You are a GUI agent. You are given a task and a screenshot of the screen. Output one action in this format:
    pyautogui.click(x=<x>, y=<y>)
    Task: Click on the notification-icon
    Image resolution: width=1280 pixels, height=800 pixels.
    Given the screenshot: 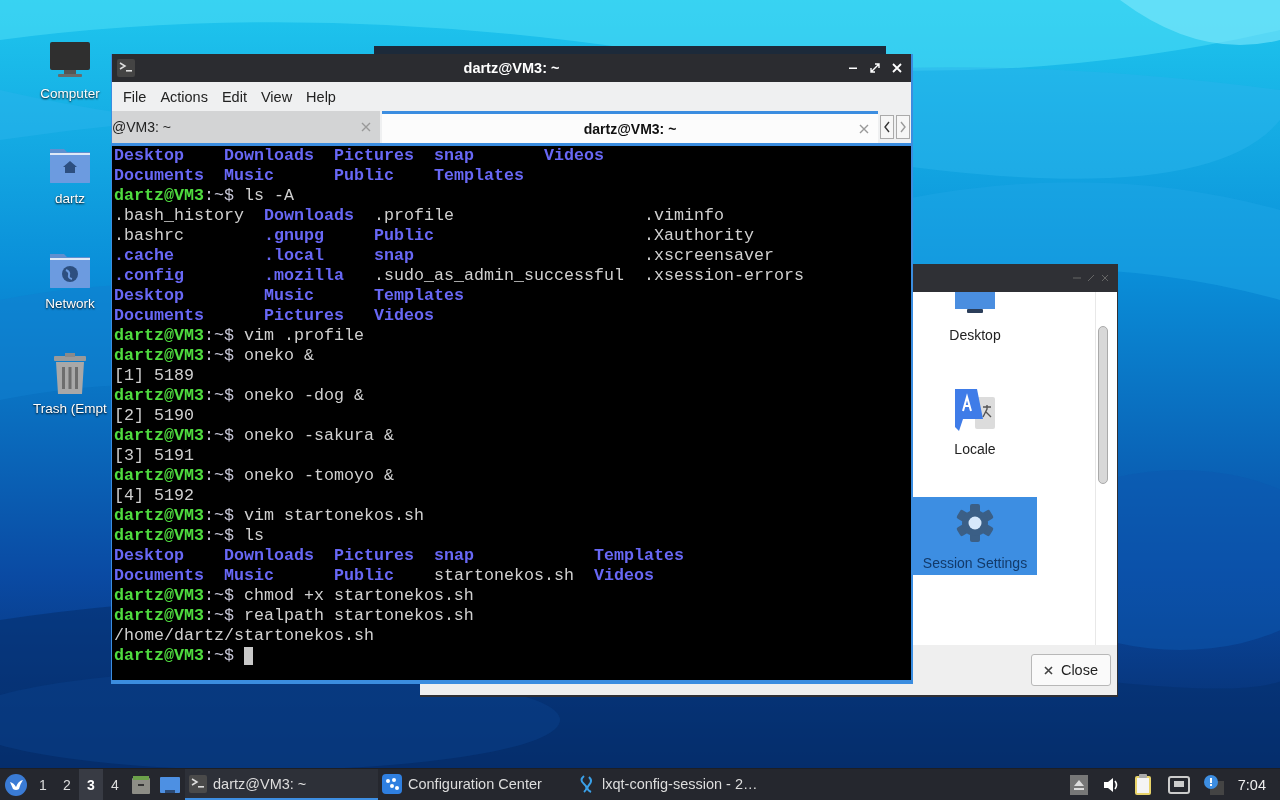 What is the action you would take?
    pyautogui.click(x=1213, y=784)
    